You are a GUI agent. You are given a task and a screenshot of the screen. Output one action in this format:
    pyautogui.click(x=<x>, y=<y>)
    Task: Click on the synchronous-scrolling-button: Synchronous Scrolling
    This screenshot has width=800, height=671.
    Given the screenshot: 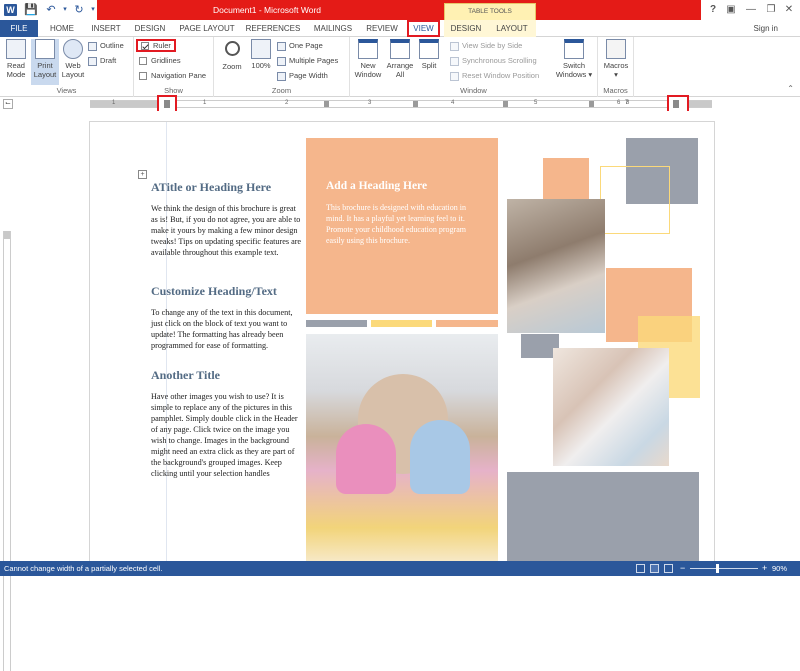 What is the action you would take?
    pyautogui.click(x=493, y=61)
    